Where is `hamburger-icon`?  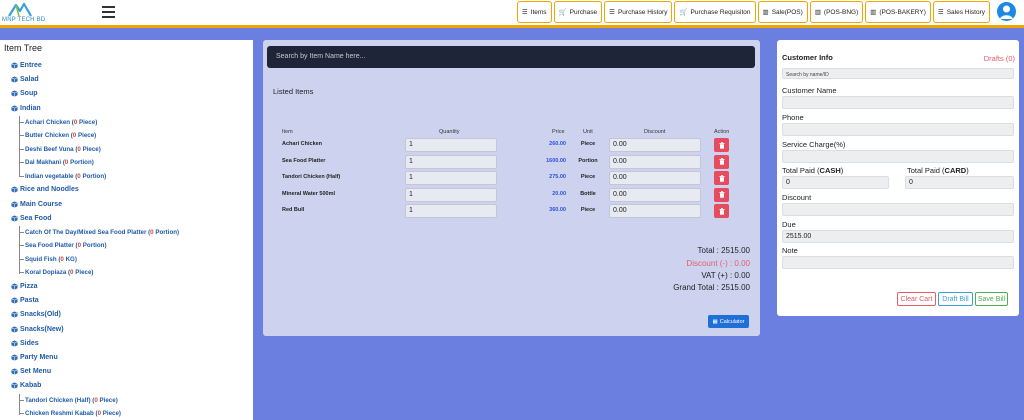
hamburger-icon is located at coordinates (108, 7).